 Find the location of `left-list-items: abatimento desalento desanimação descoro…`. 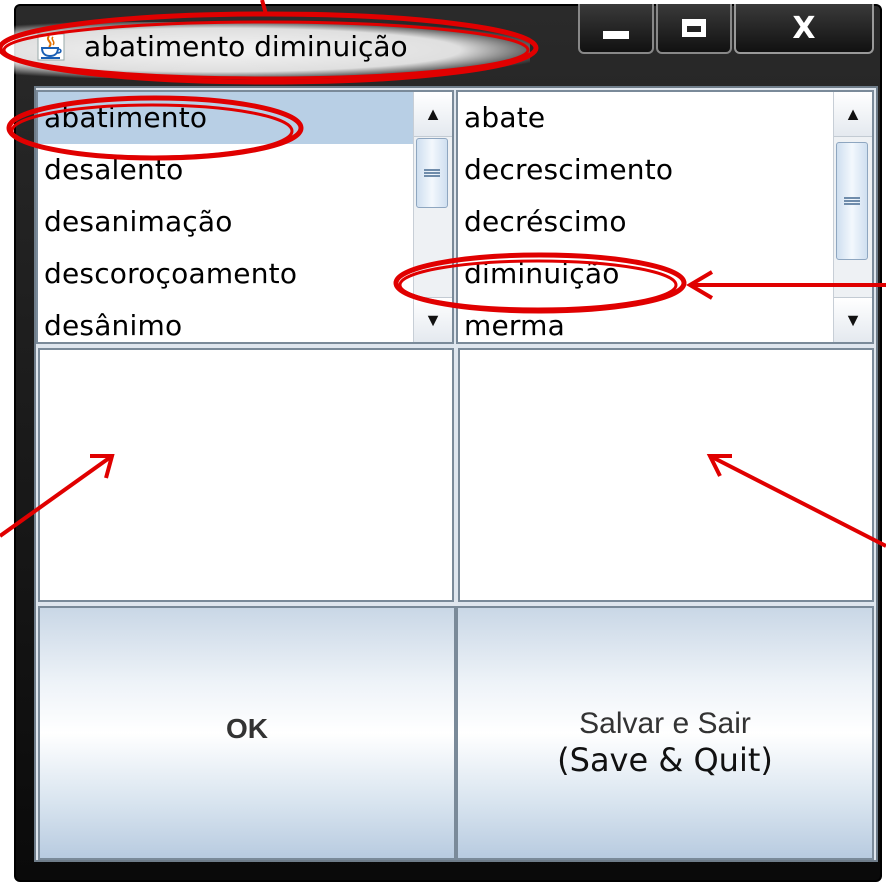

left-list-items: abatimento desalento desanimação descoro… is located at coordinates (226, 217).